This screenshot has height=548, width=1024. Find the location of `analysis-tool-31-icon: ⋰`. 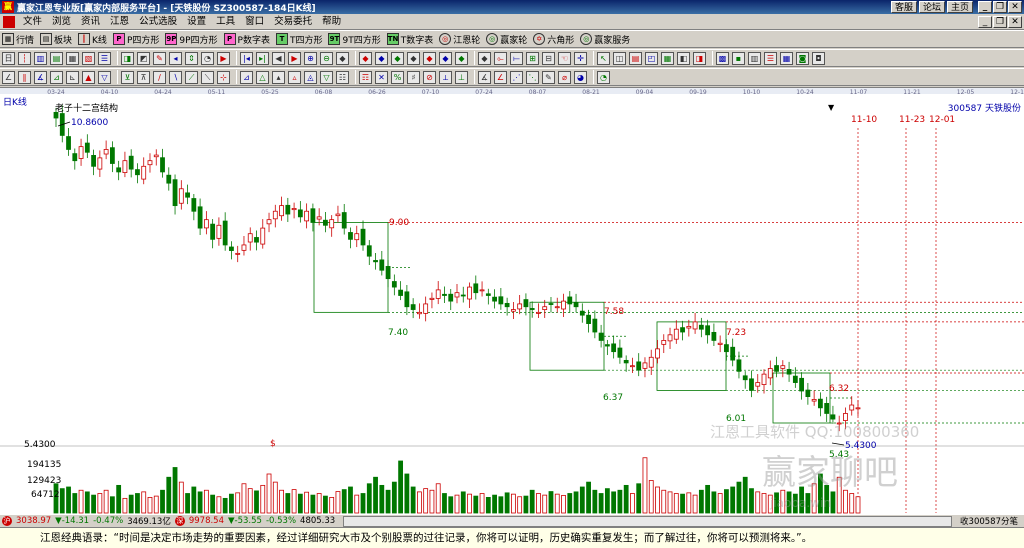

analysis-tool-31-icon: ⋰ is located at coordinates (516, 77).